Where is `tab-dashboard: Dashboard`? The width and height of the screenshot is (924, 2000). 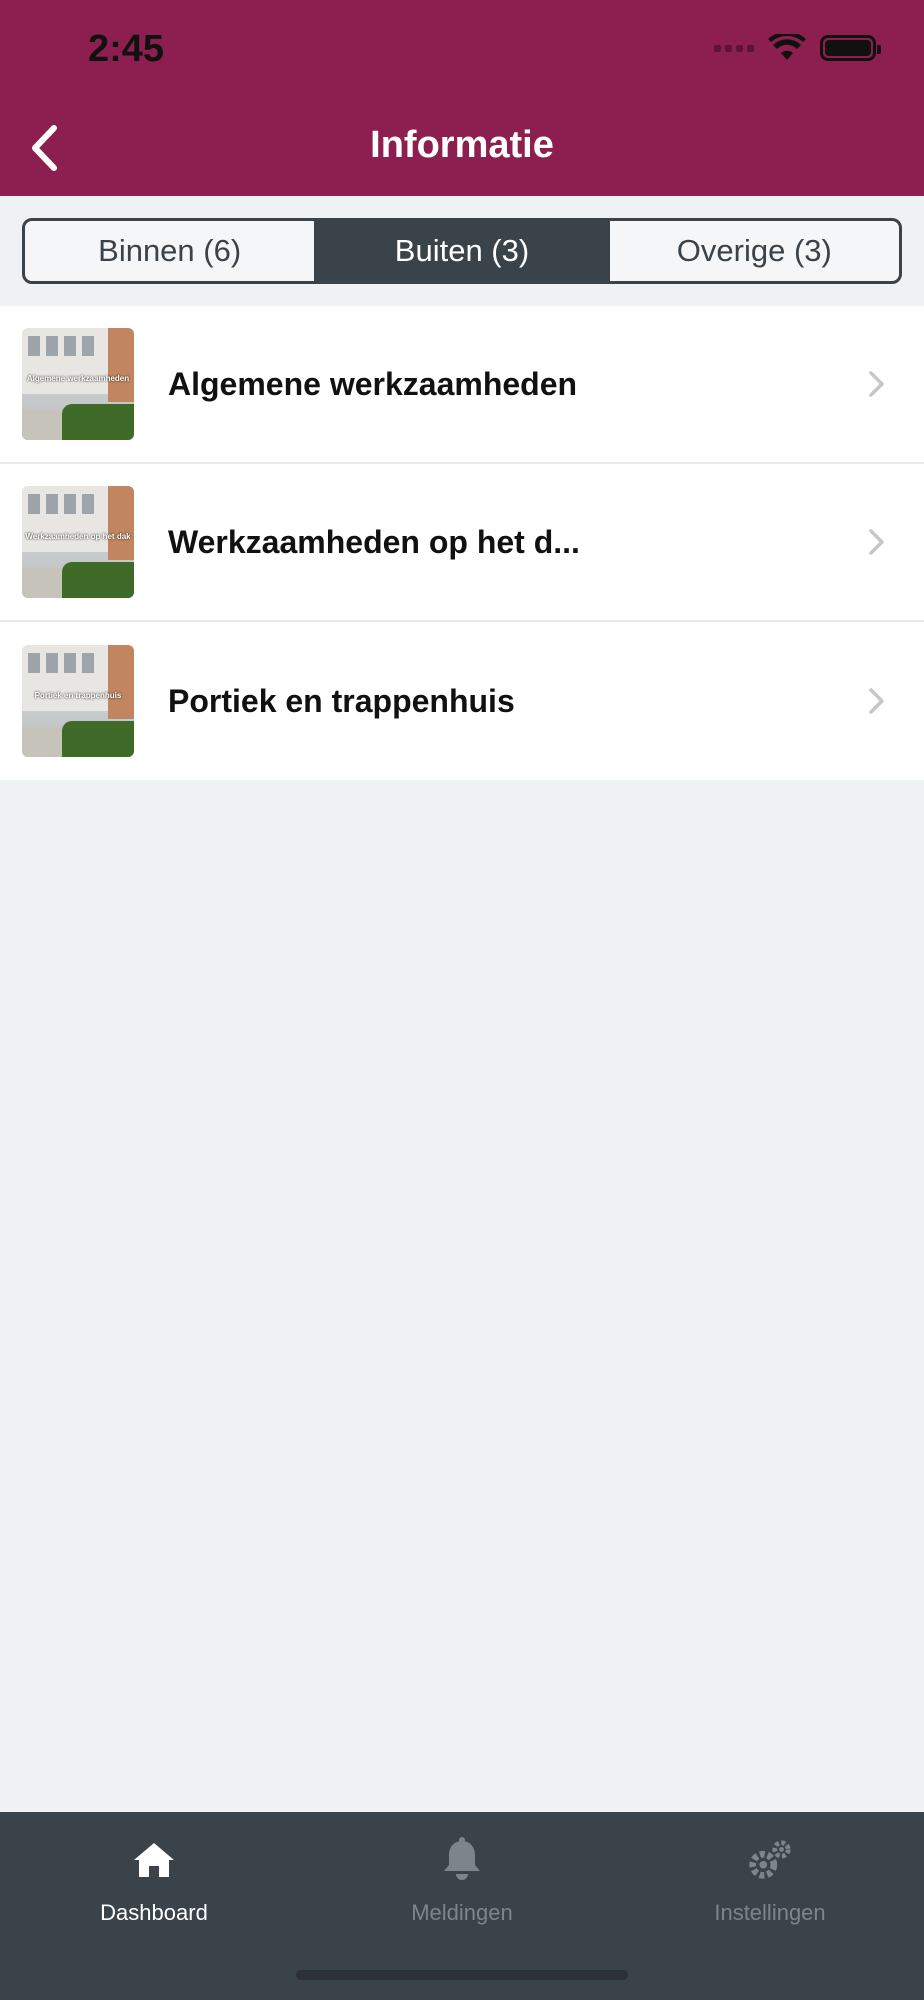 tab-dashboard: Dashboard is located at coordinates (154, 1906).